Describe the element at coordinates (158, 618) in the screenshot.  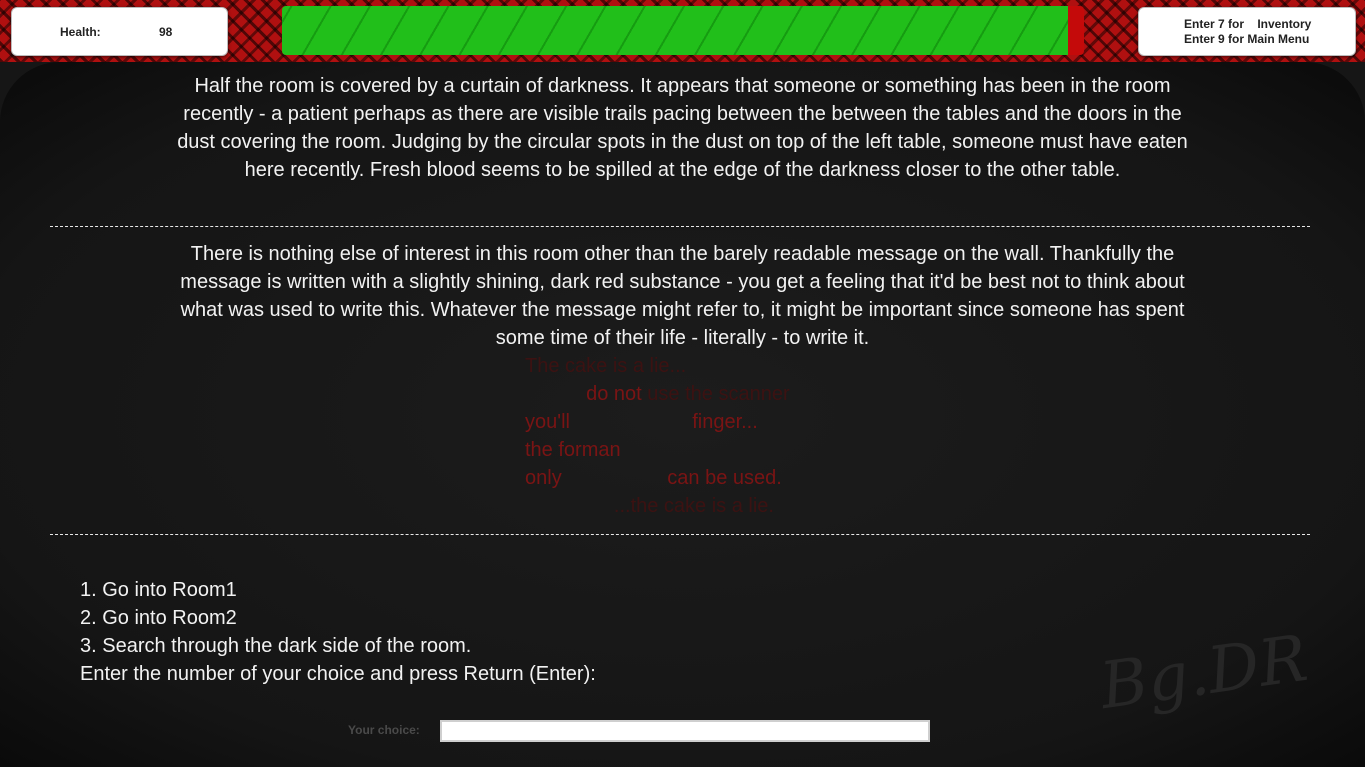
I see `choice-option-2: 2. Go into Room2` at that location.